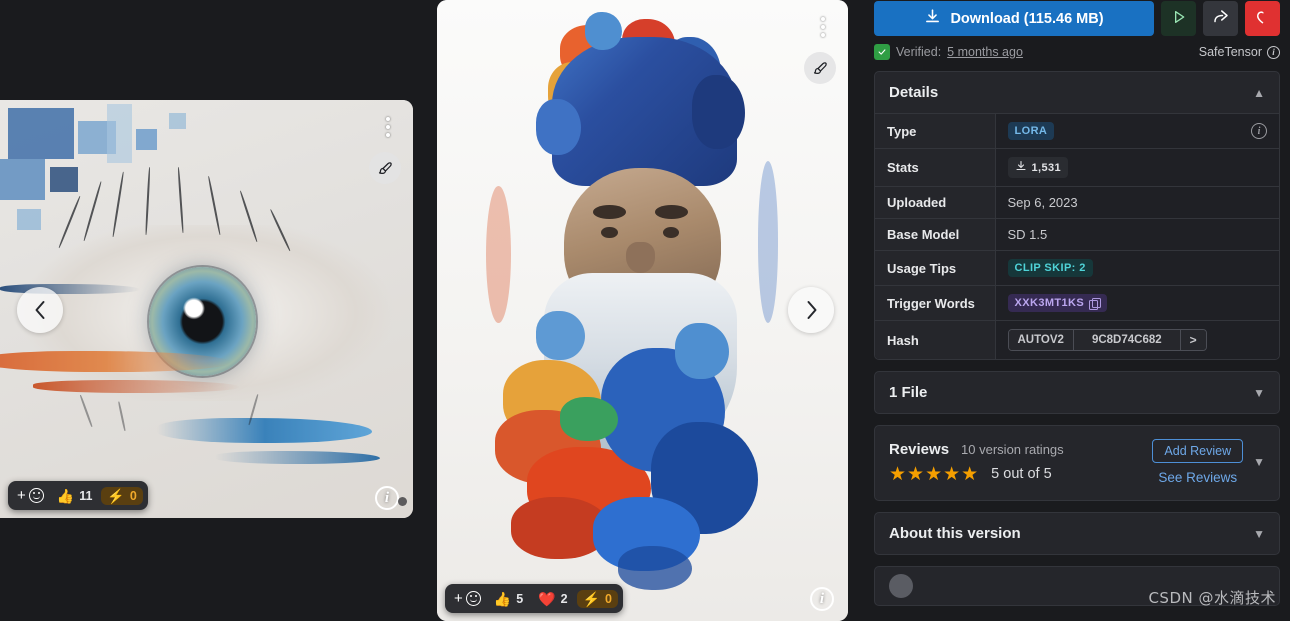 This screenshot has width=1290, height=621. Describe the element at coordinates (901, 586) in the screenshot. I see `avatar` at that location.